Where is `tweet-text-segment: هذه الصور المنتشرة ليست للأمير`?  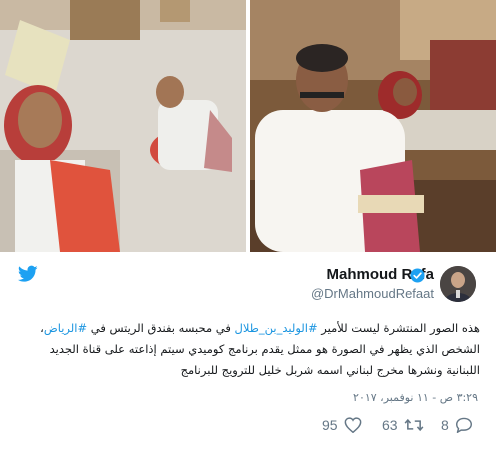
tweet-text-segment: هذه الصور المنتشرة ليست للأمير is located at coordinates (398, 328).